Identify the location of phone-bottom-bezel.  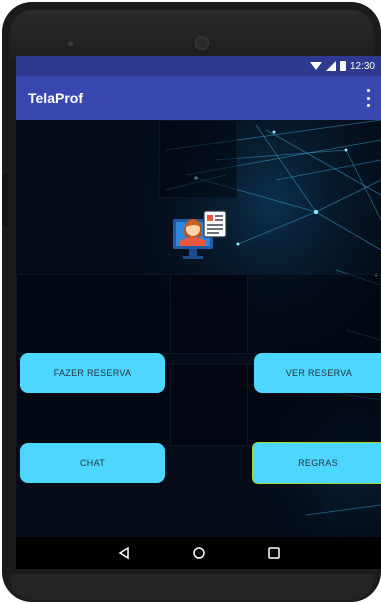
(192, 587).